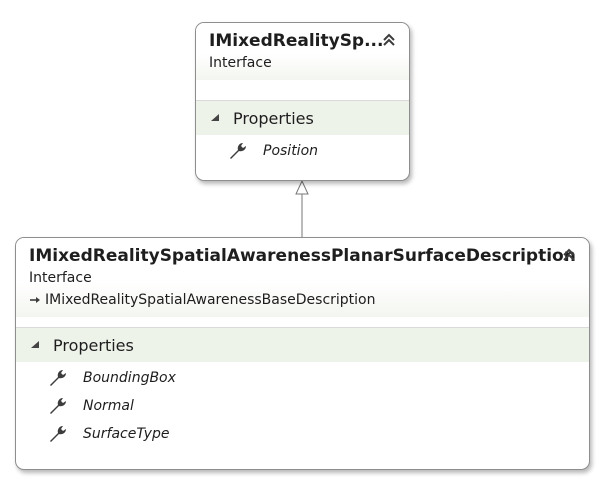 The height and width of the screenshot is (482, 612). Describe the element at coordinates (302, 434) in the screenshot. I see `property-member: SurfaceType` at that location.